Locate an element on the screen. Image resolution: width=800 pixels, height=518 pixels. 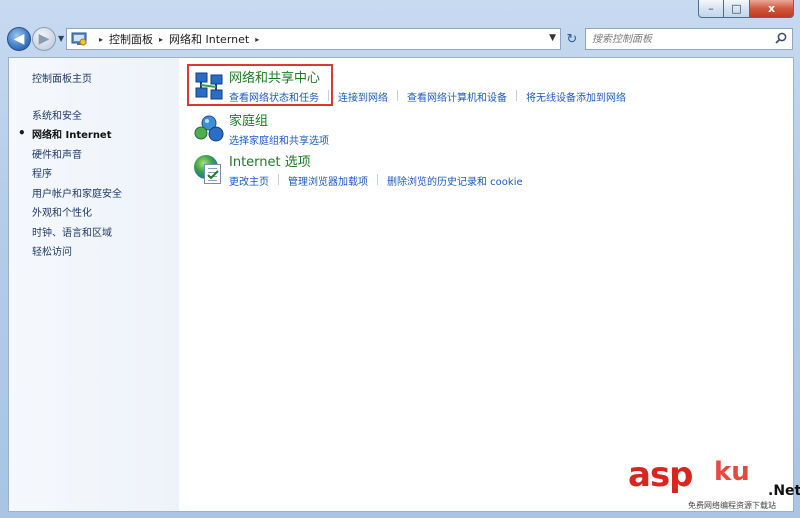
recent-pages-dropdown: ▼ is located at coordinates (61, 38).